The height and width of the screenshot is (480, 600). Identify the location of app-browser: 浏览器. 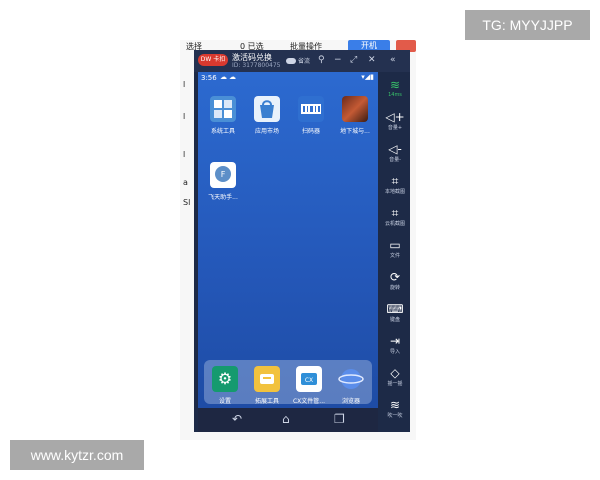
(351, 385).